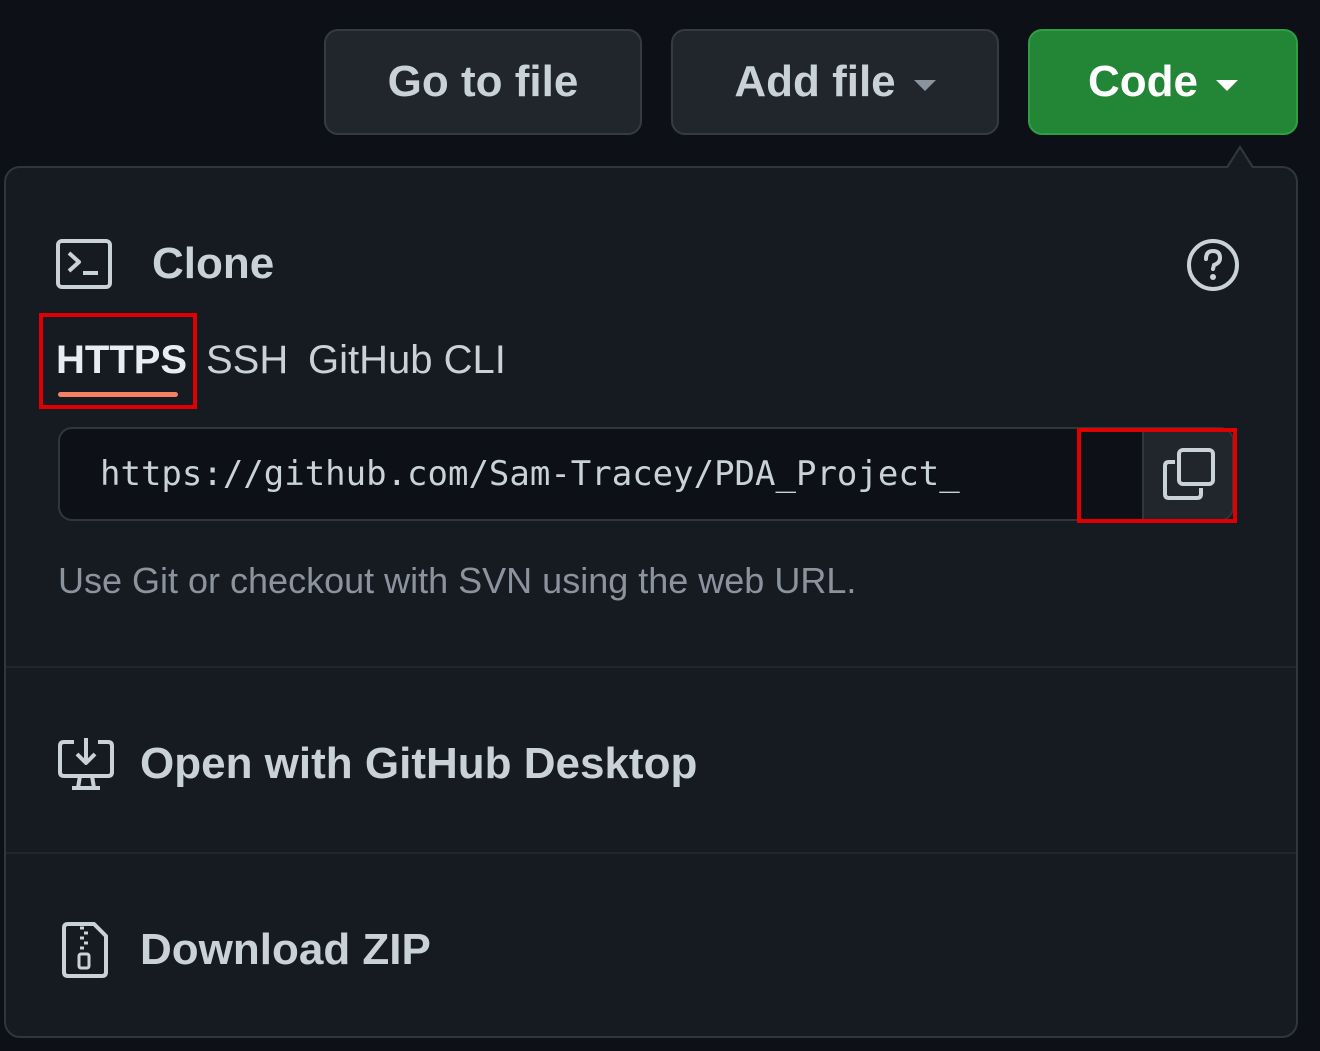 Image resolution: width=1320 pixels, height=1051 pixels. I want to click on code-button: Code, so click(1163, 82).